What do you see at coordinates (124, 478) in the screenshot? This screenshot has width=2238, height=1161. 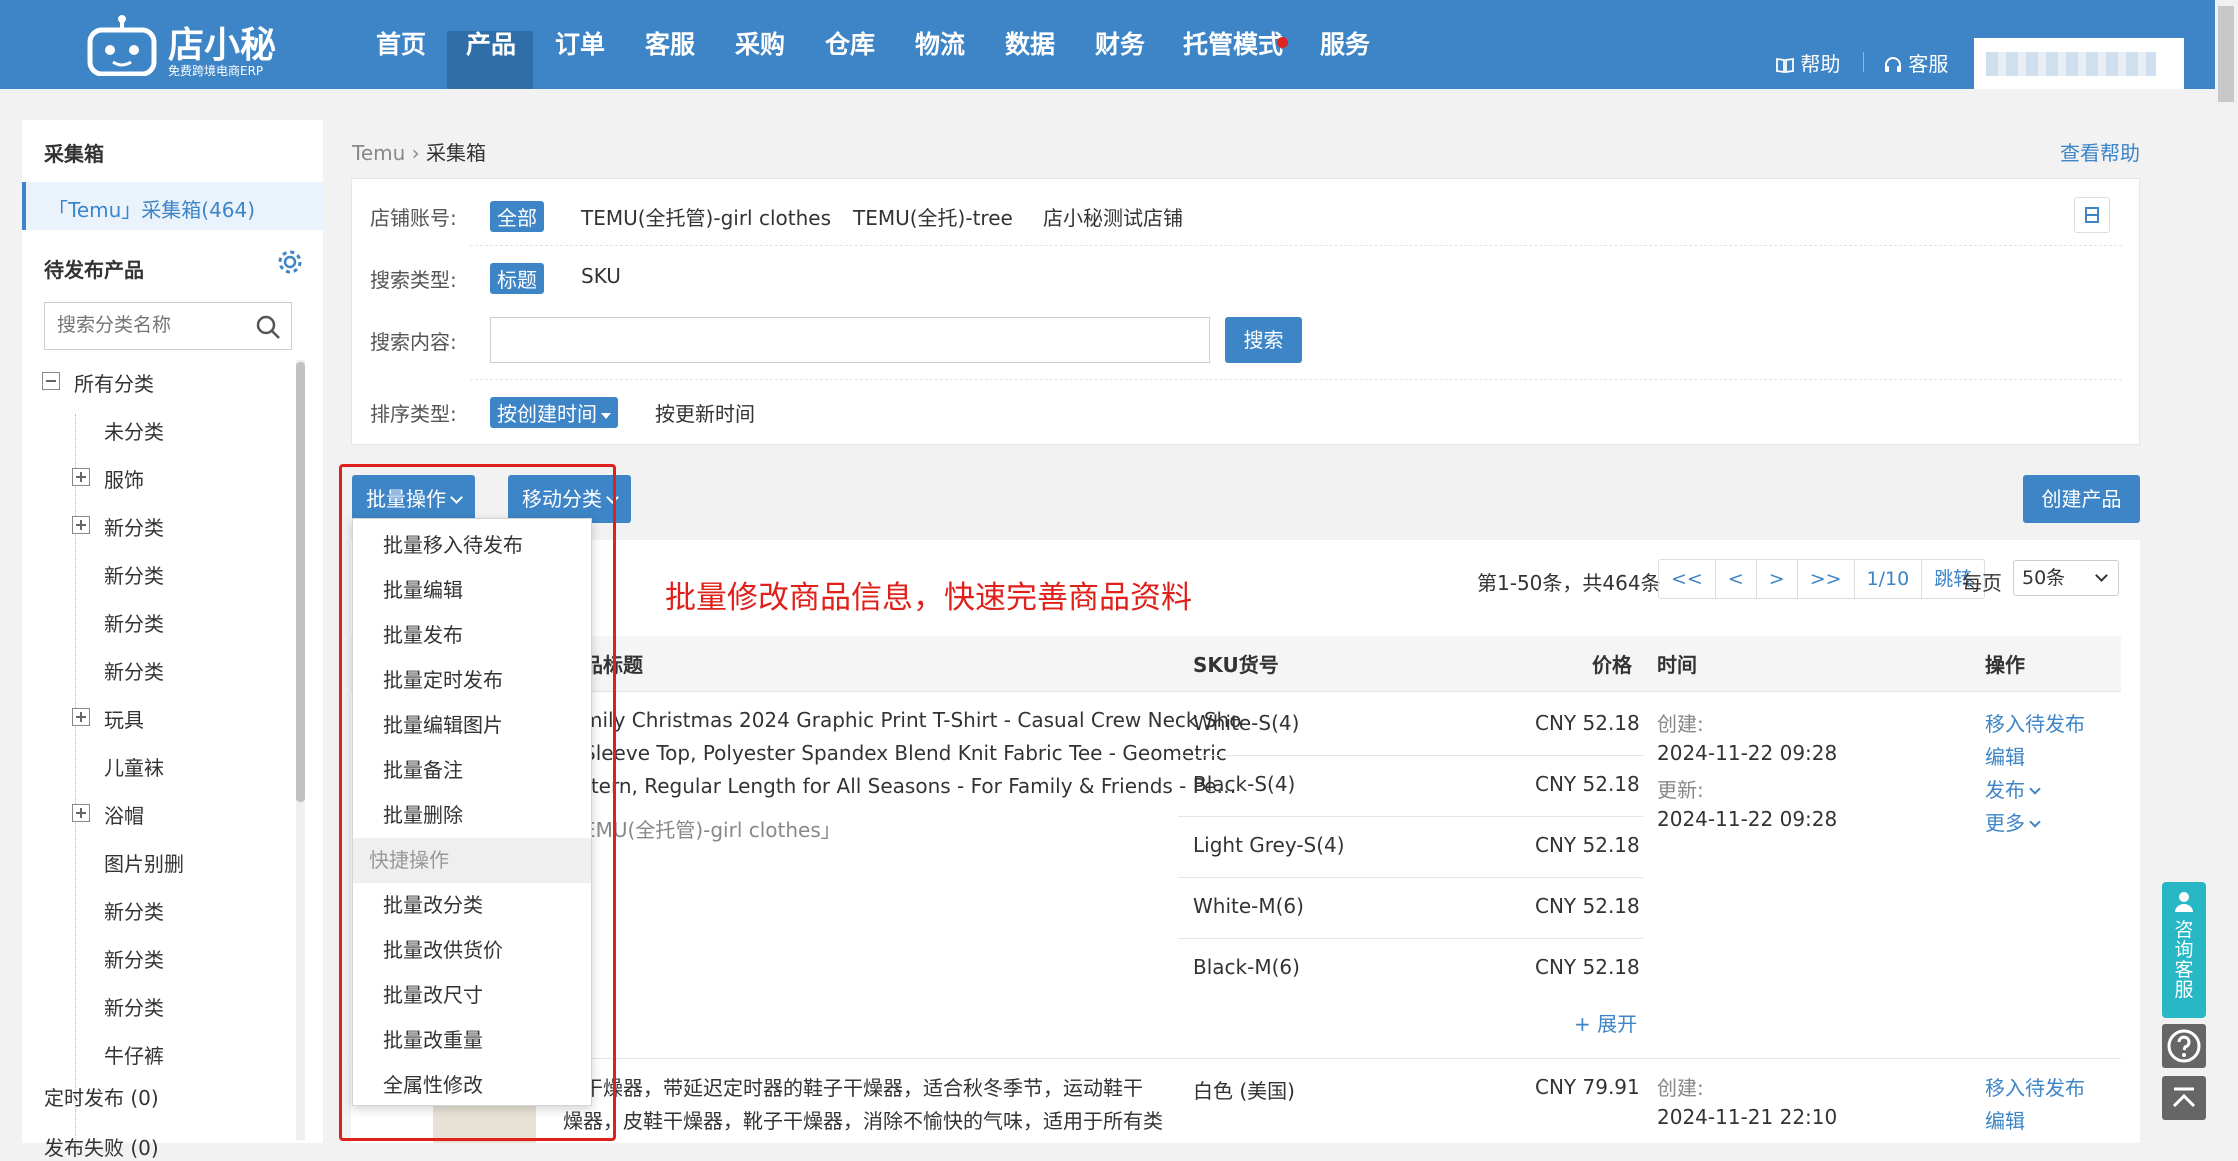 I see `tree-item: 服饰` at bounding box center [124, 478].